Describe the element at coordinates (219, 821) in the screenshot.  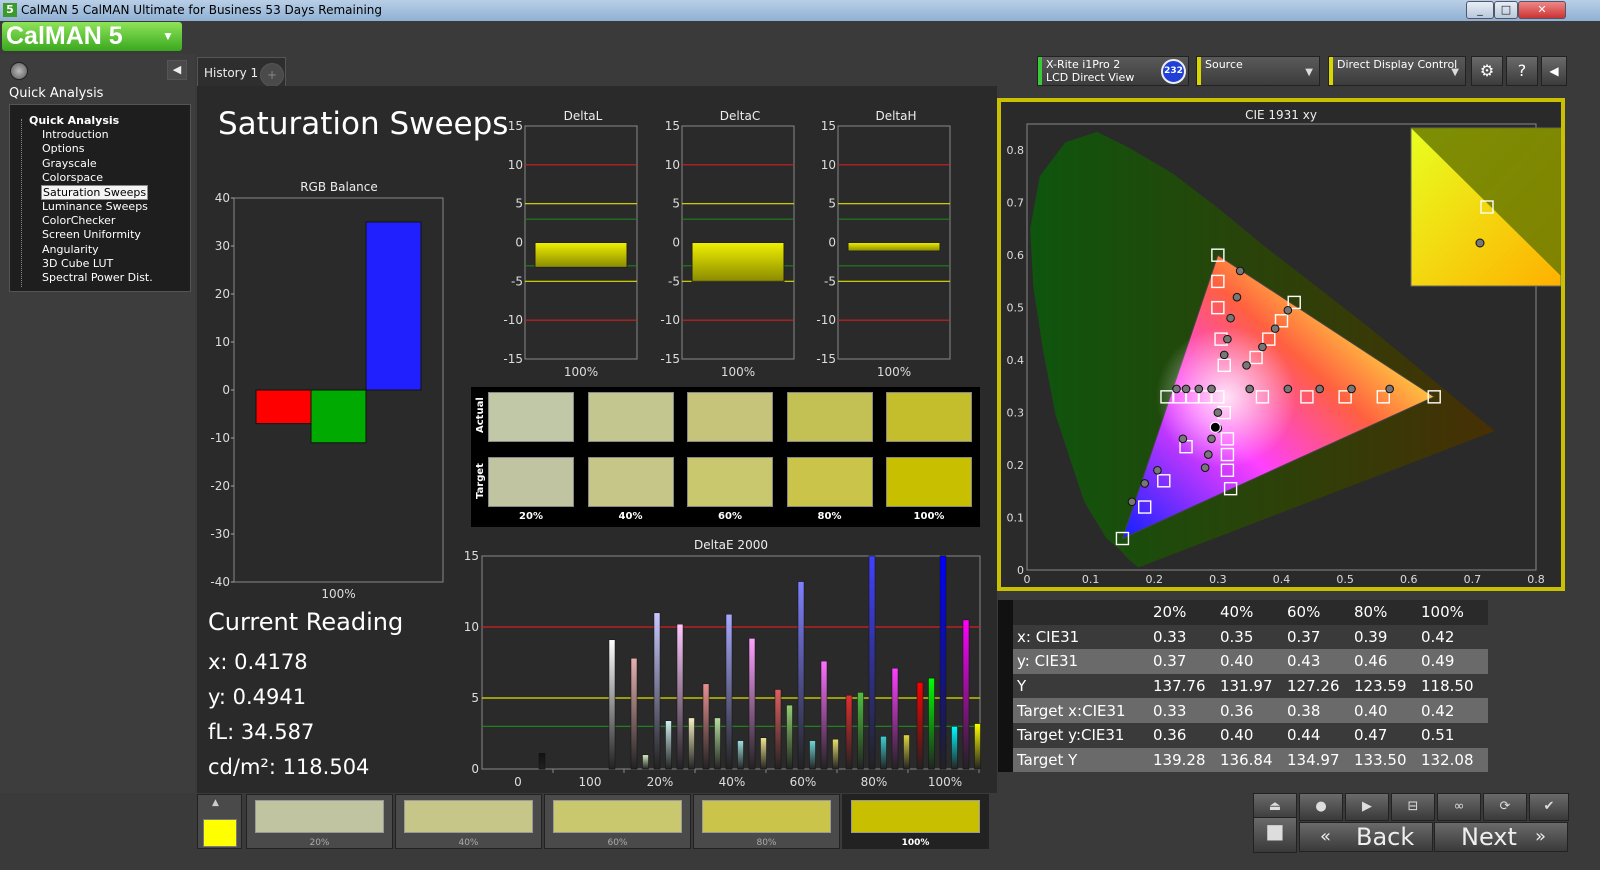
I see `current-patch: ▲` at that location.